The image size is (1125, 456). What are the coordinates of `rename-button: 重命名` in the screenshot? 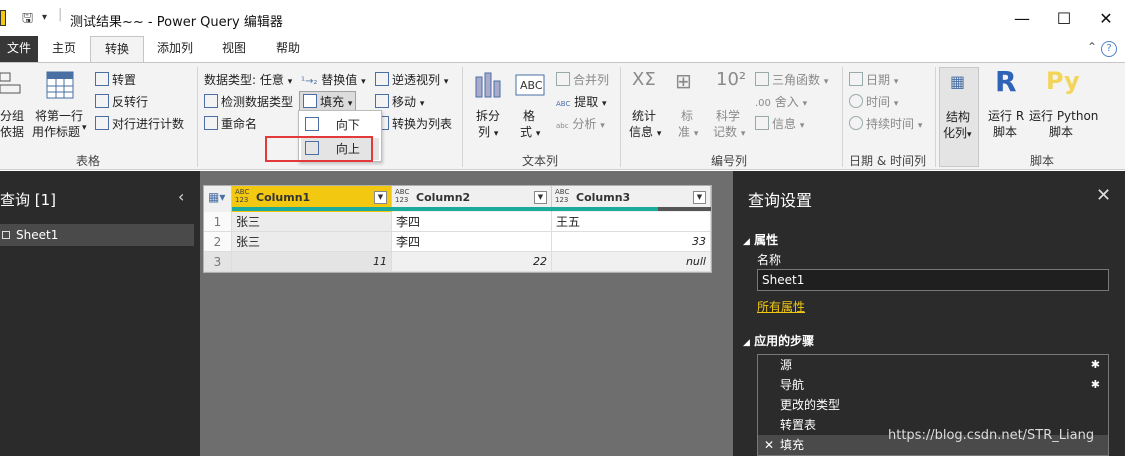 It's located at (230, 123).